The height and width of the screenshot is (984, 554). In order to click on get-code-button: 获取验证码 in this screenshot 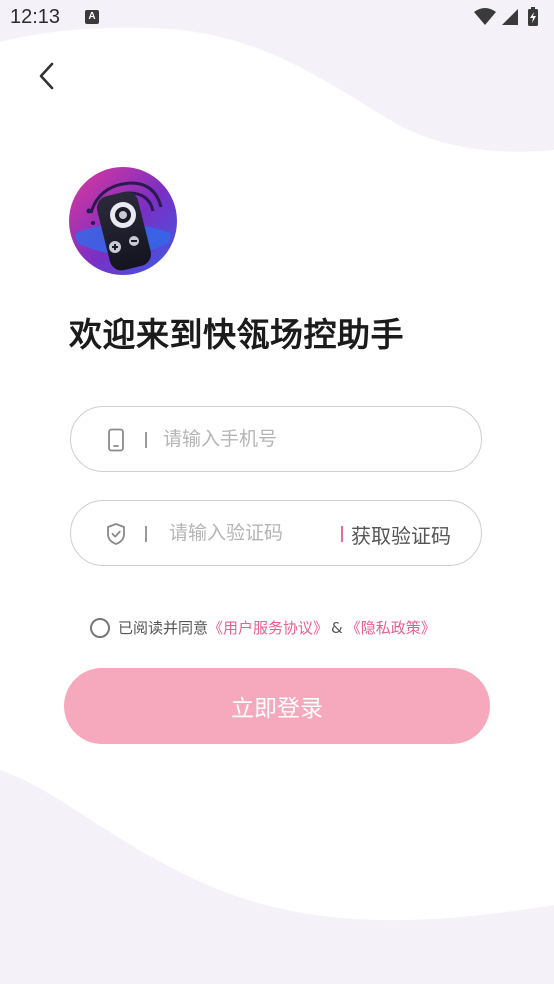, I will do `click(396, 534)`.